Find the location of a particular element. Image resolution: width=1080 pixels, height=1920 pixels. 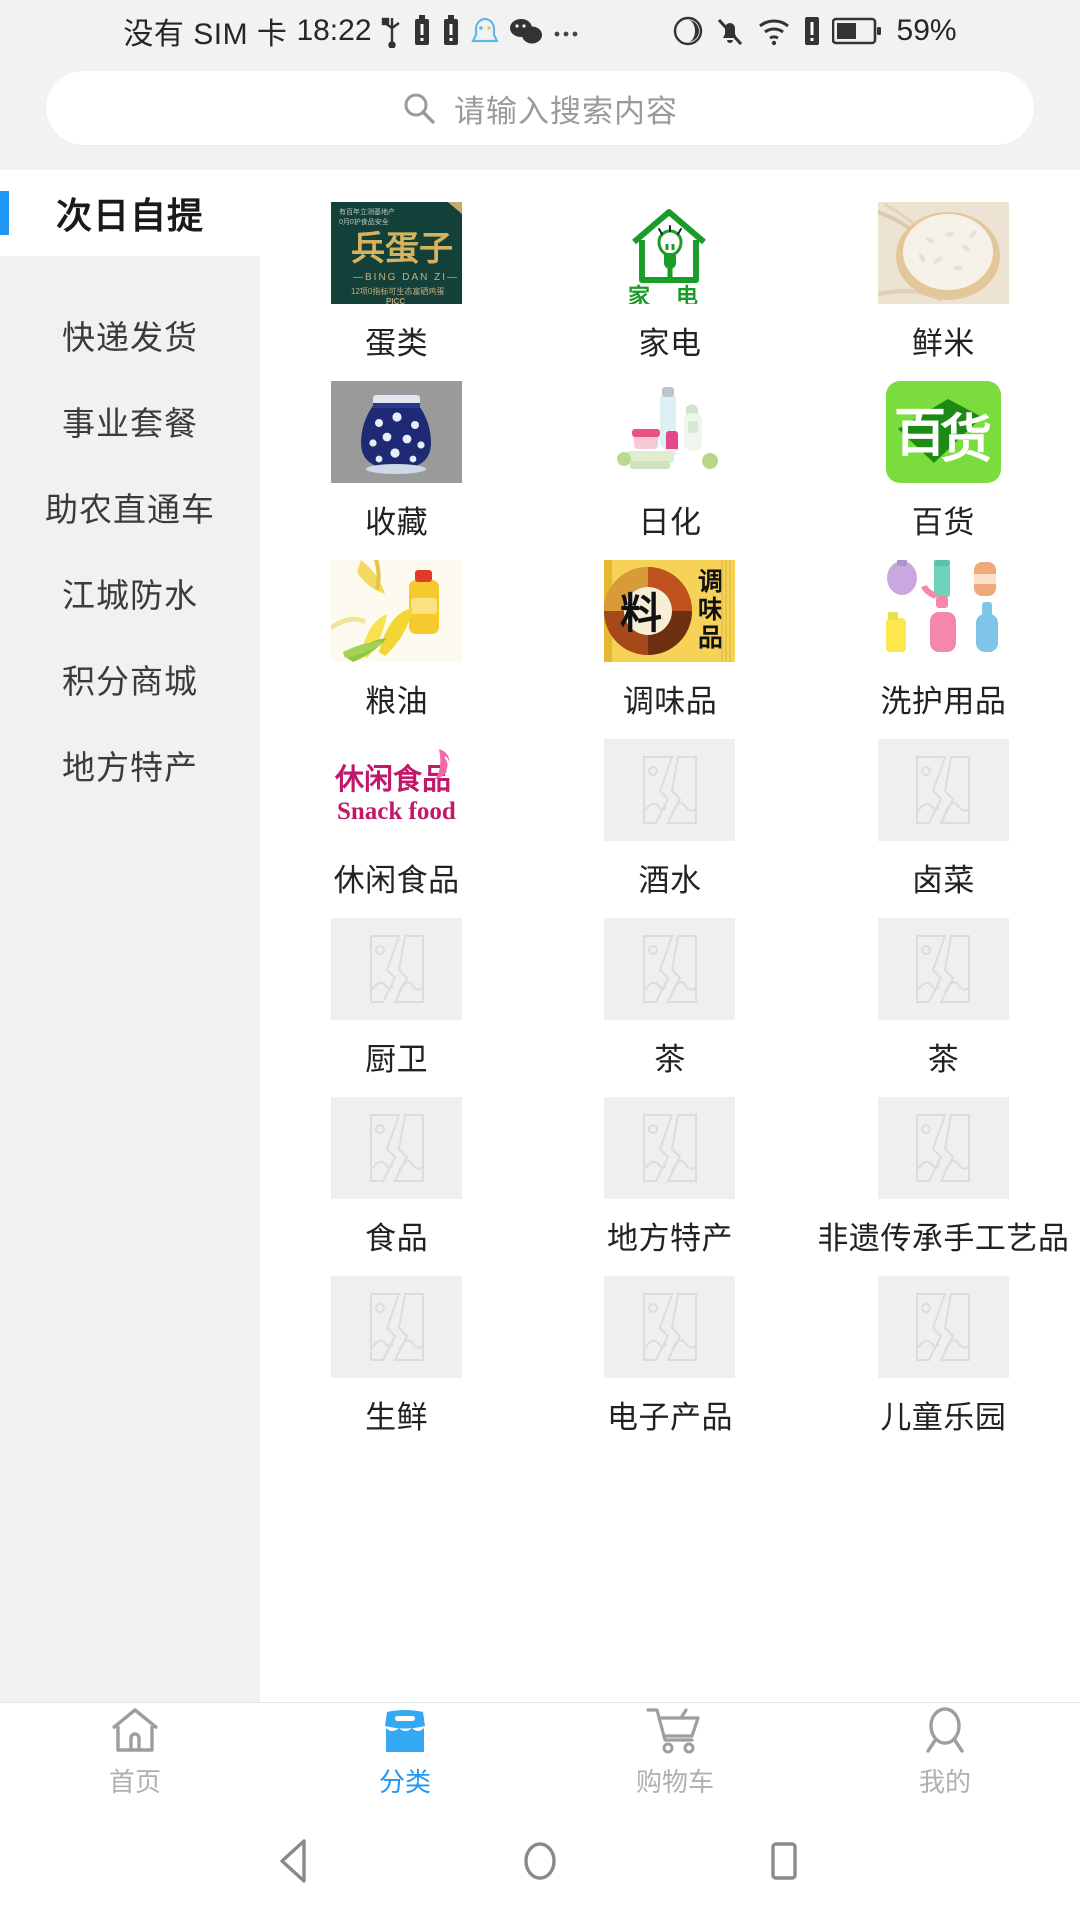

category-item: 料 调 味 品 调味品 is located at coordinates (669, 631).